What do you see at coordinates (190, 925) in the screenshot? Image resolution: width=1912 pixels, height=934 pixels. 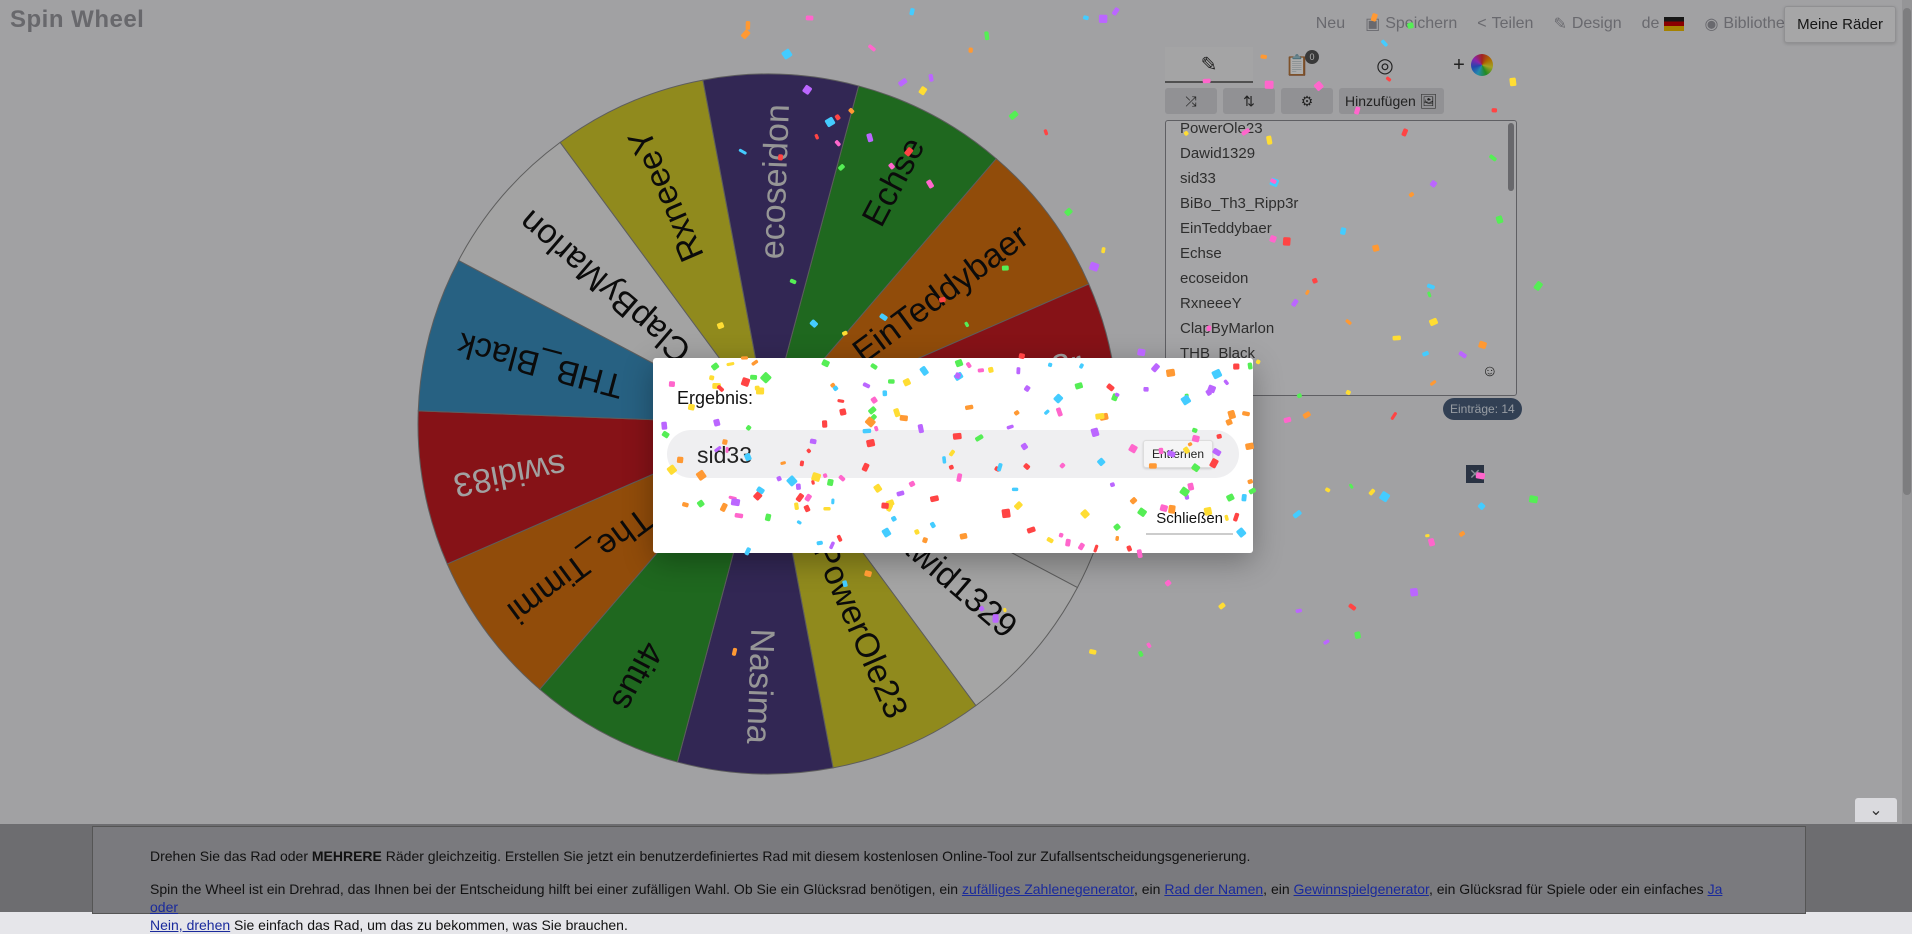 I see `link-spin: Nein, drehen` at bounding box center [190, 925].